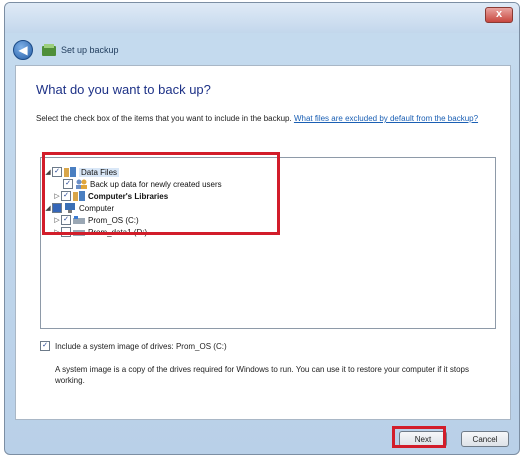 The height and width of the screenshot is (459, 524). I want to click on tree-item-computers-libraries: ▷ ✓ Computer's Libraries, so click(110, 196).